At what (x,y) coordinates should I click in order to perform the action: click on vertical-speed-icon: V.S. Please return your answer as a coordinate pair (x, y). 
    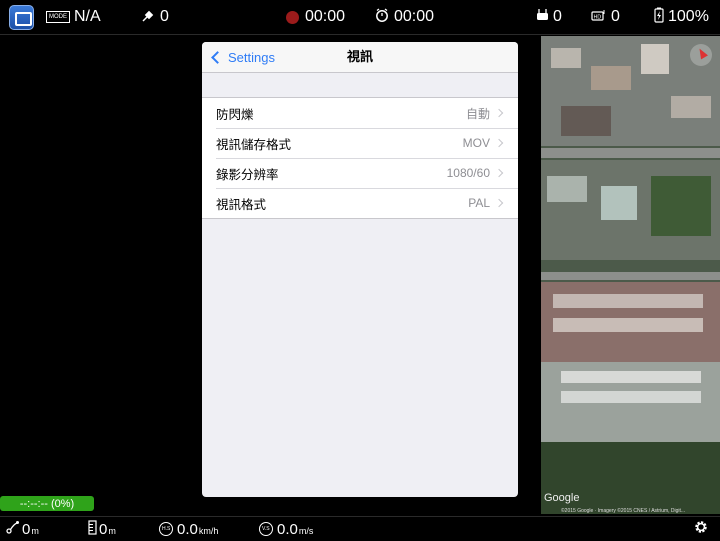
    Looking at the image, I should click on (266, 529).